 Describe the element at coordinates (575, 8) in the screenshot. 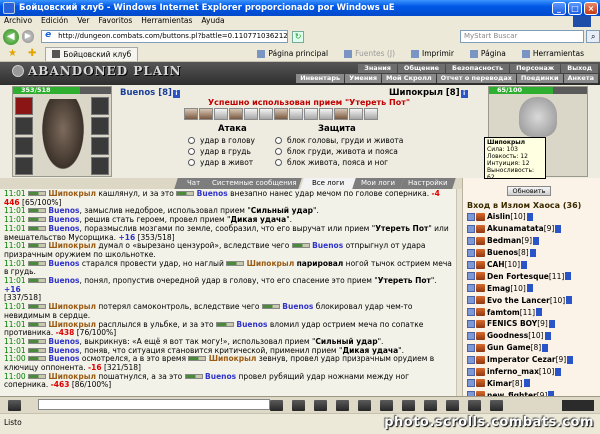

I see `maximize-button: □` at that location.